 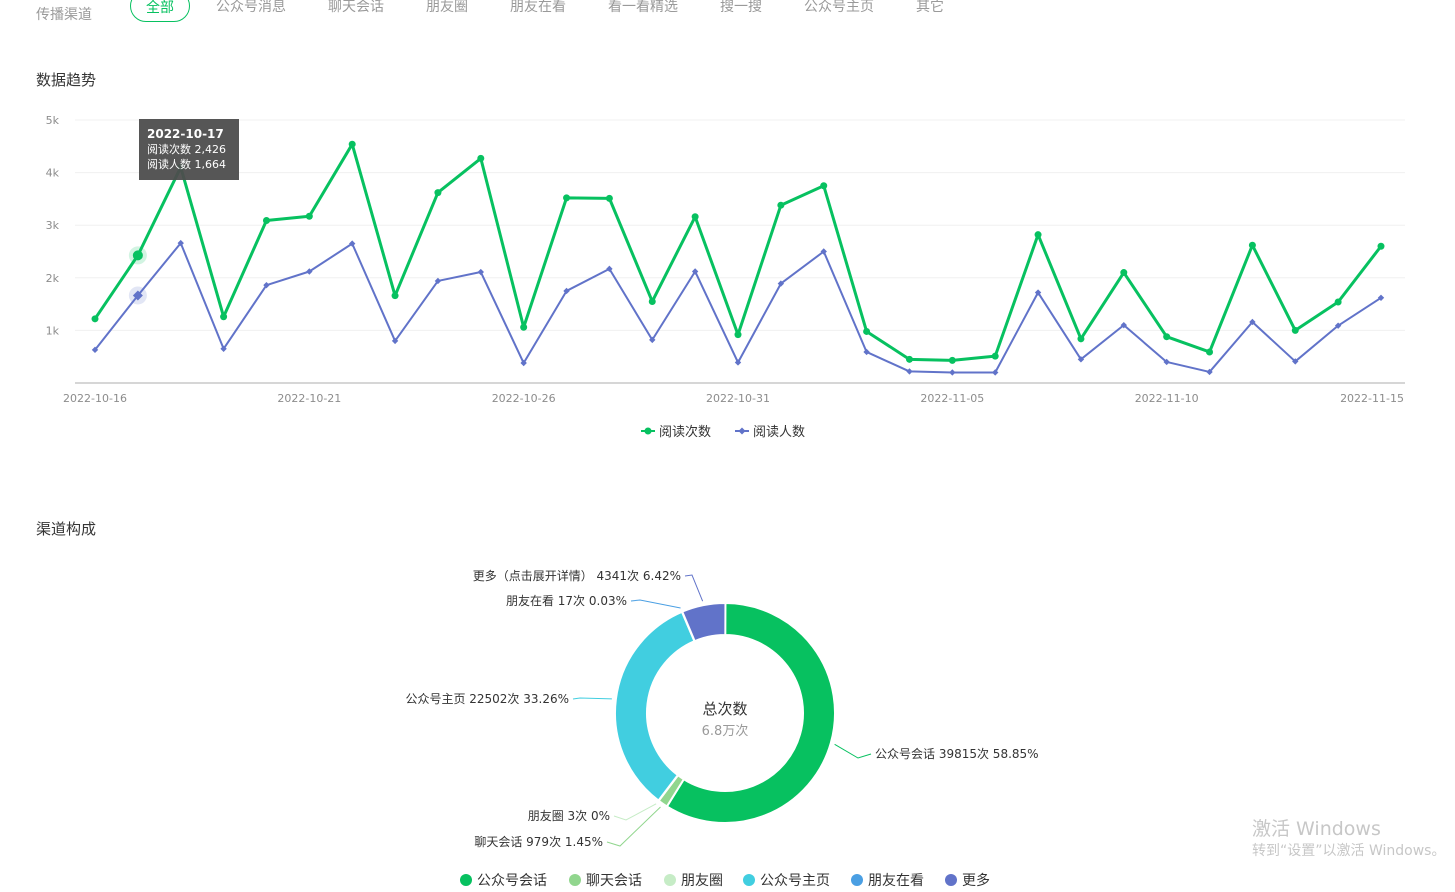 What do you see at coordinates (53, 225) in the screenshot?
I see `y-tick-label: 3k` at bounding box center [53, 225].